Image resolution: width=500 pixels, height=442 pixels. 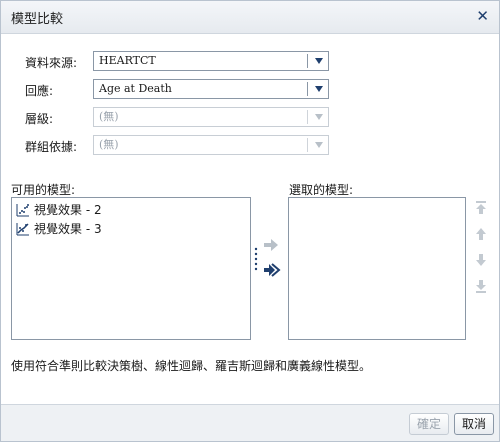 I want to click on selected-models-list, so click(x=377, y=268).